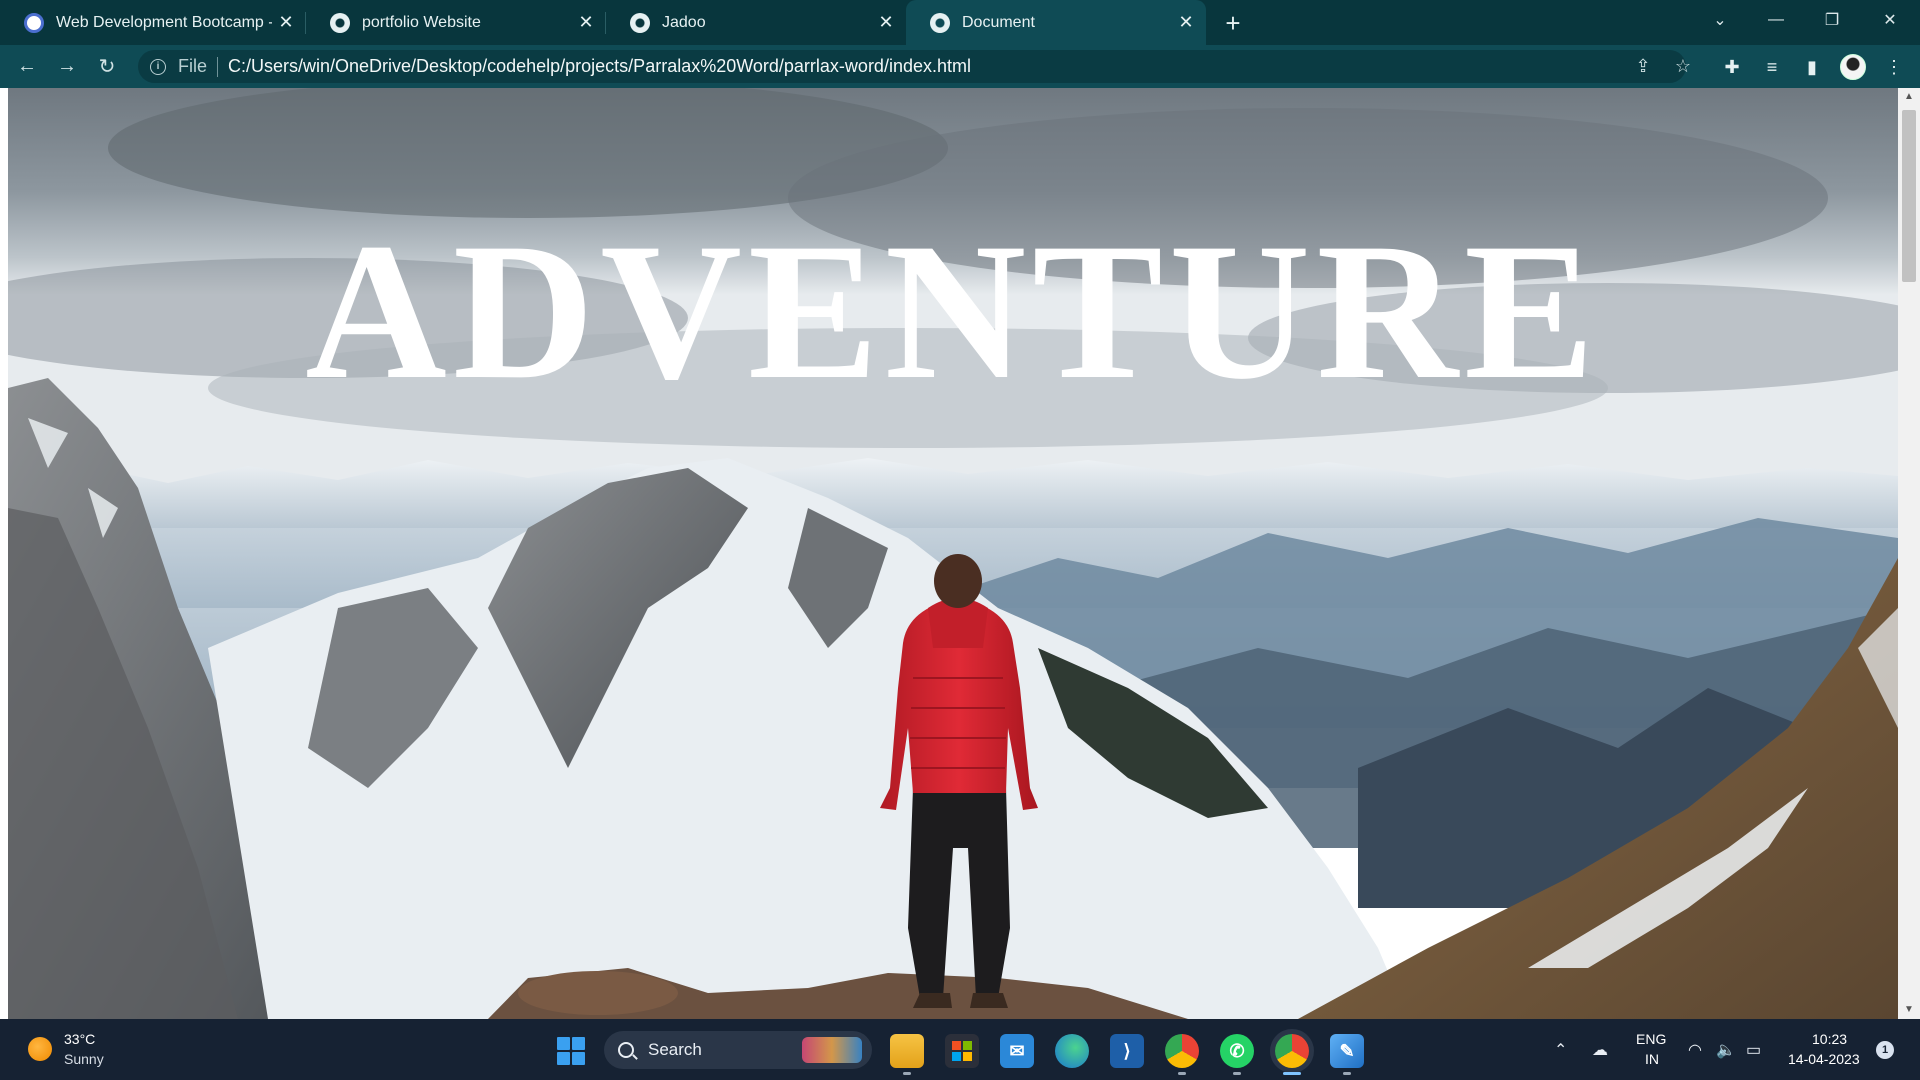 The width and height of the screenshot is (1920, 1080). What do you see at coordinates (1720, 20) in the screenshot?
I see `tab-search-chevron-icon: ⌄` at bounding box center [1720, 20].